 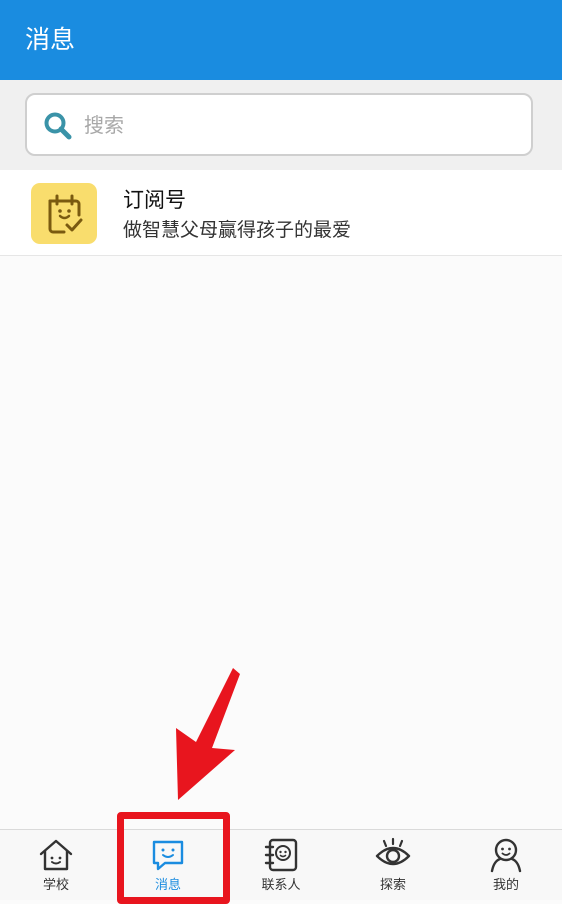 I want to click on tab-label-profile: 我的, so click(x=505, y=885).